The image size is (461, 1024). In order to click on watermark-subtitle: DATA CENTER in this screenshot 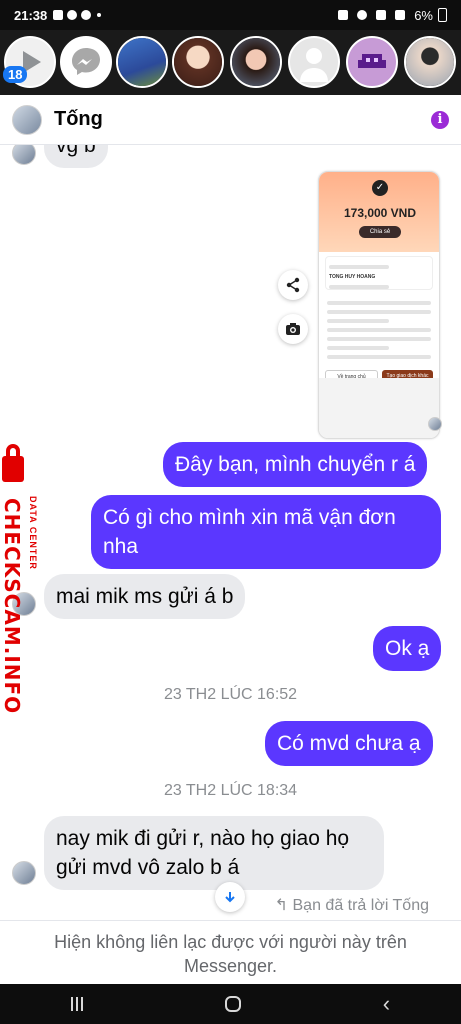, I will do `click(33, 533)`.